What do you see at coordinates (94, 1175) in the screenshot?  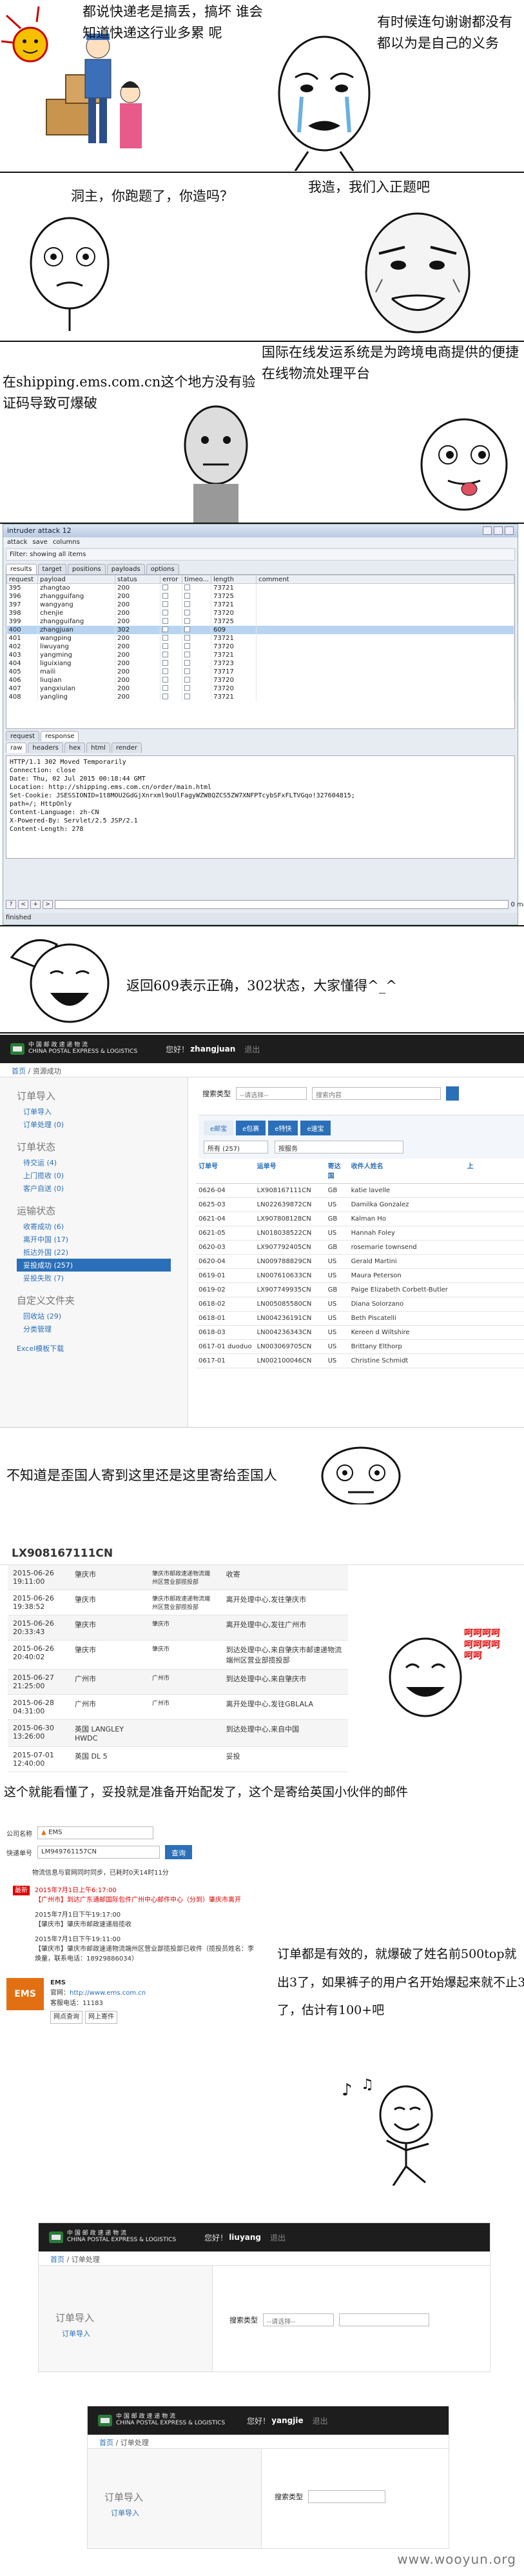 I see `sidebar-item-pickup: 上门揽收 (0)` at bounding box center [94, 1175].